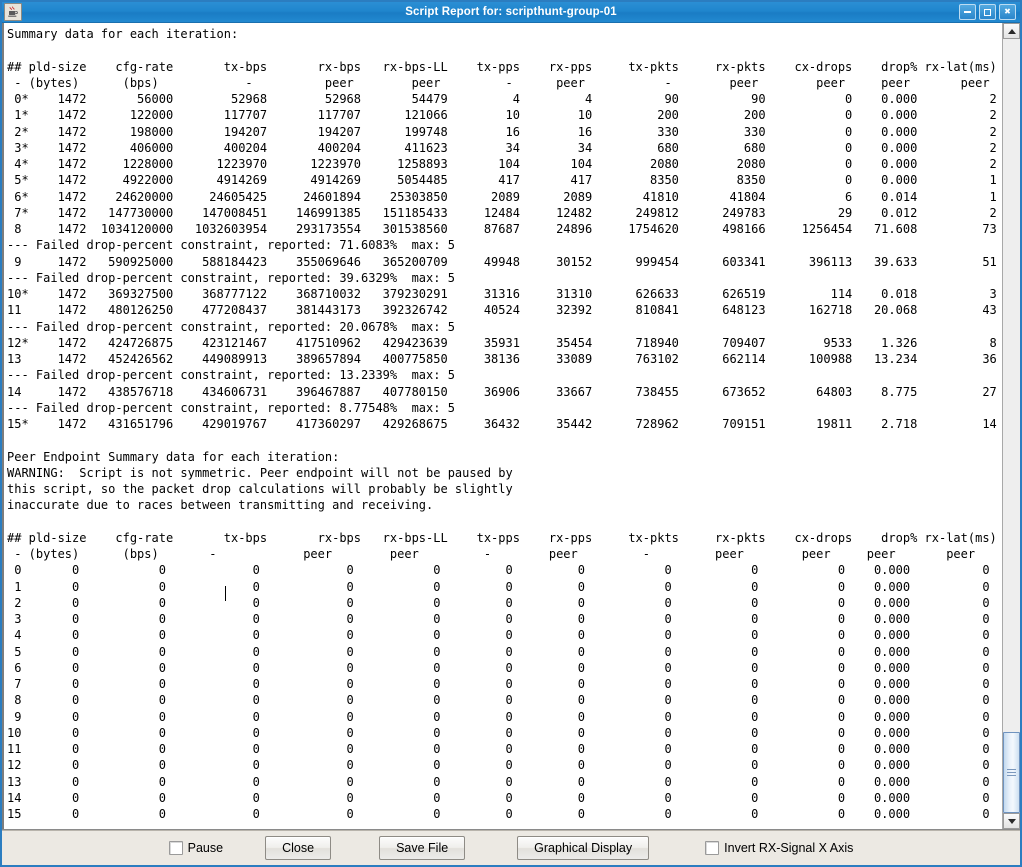  I want to click on peer-table-row: 2 0 0 0 0 0 0 0 0 0 0 0.000 0, so click(498, 602).